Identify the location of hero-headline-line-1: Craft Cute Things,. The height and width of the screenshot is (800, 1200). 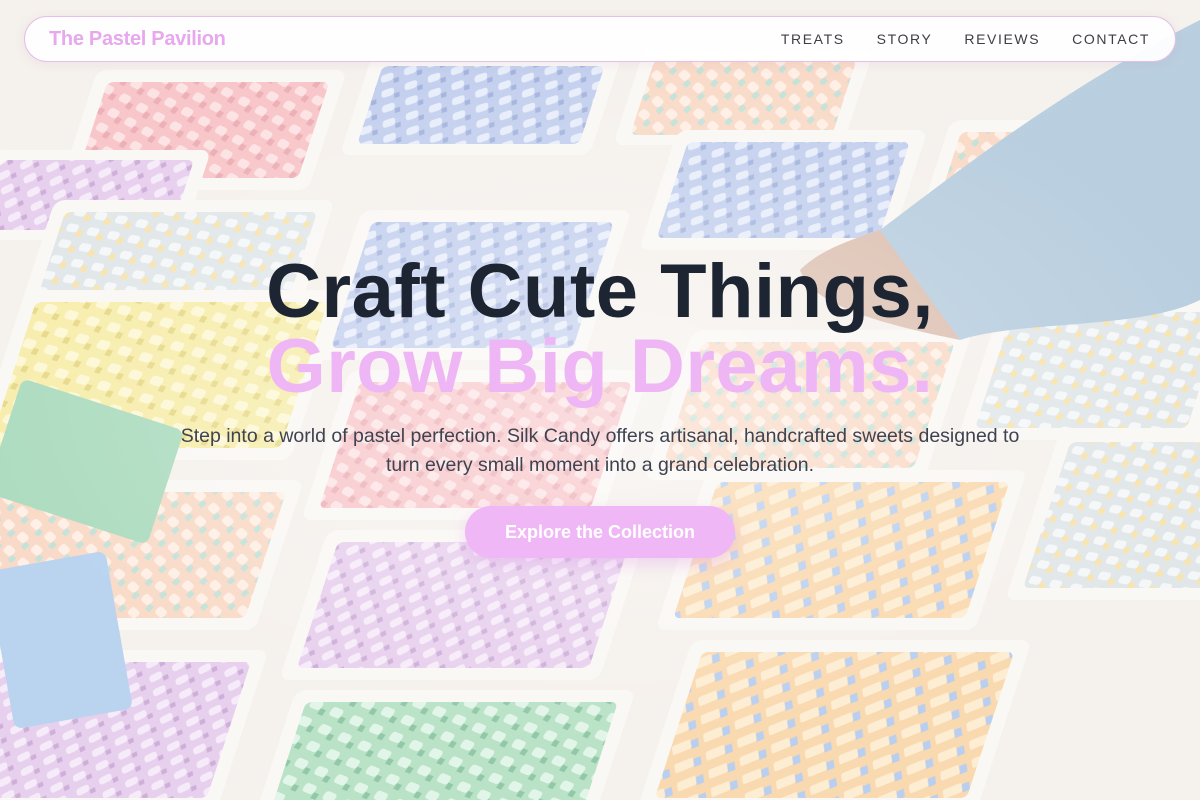
(600, 291).